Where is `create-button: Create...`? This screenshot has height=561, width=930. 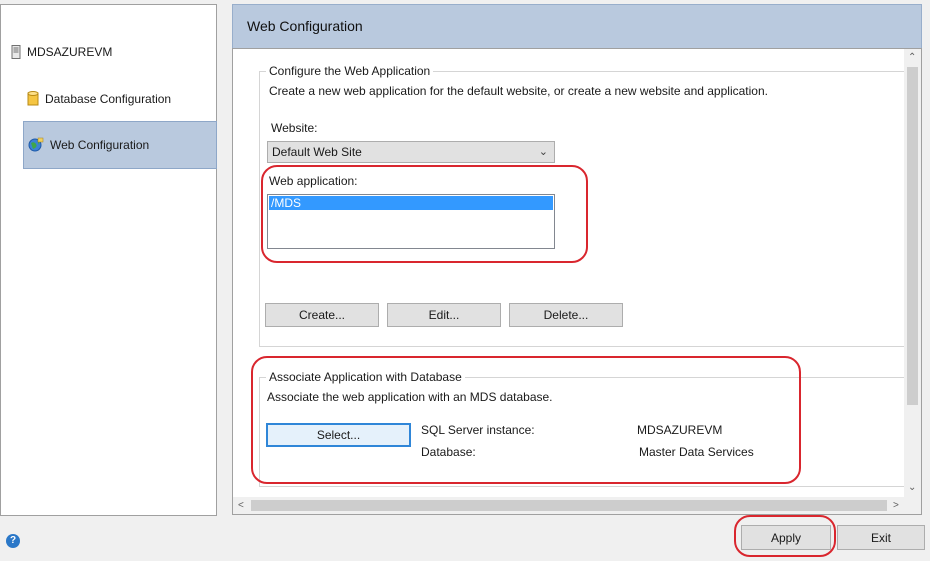 create-button: Create... is located at coordinates (322, 315).